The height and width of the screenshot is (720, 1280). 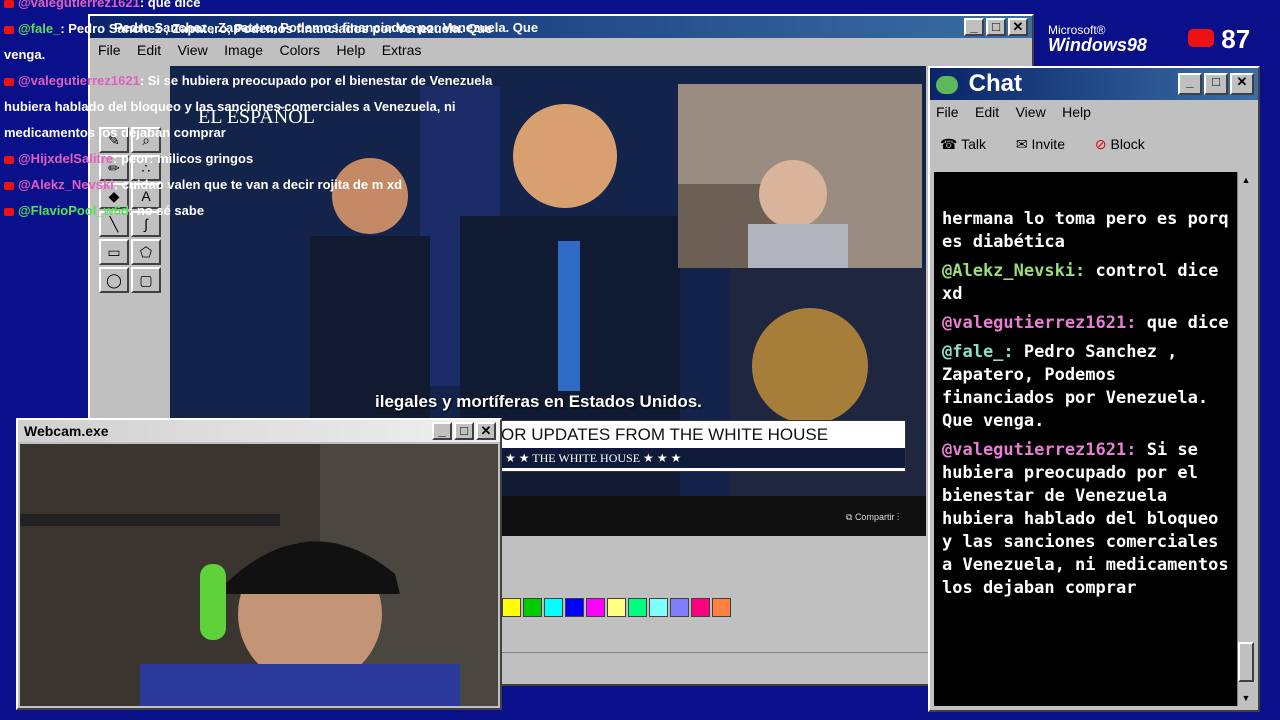 I want to click on chat-menubar: File Edit View Help, so click(x=1094, y=112).